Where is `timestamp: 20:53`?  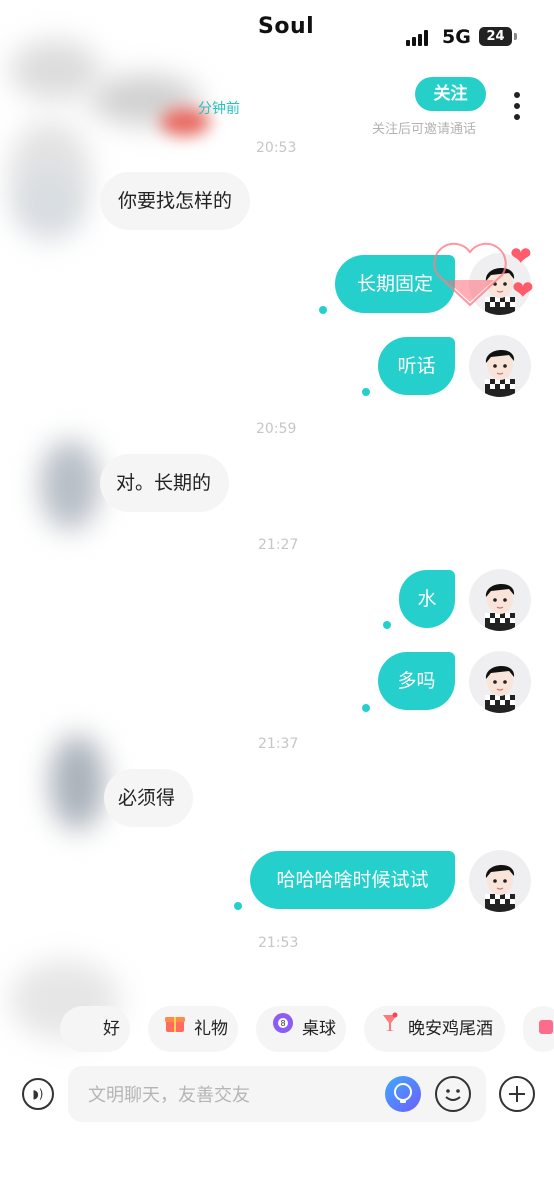 timestamp: 20:53 is located at coordinates (276, 148).